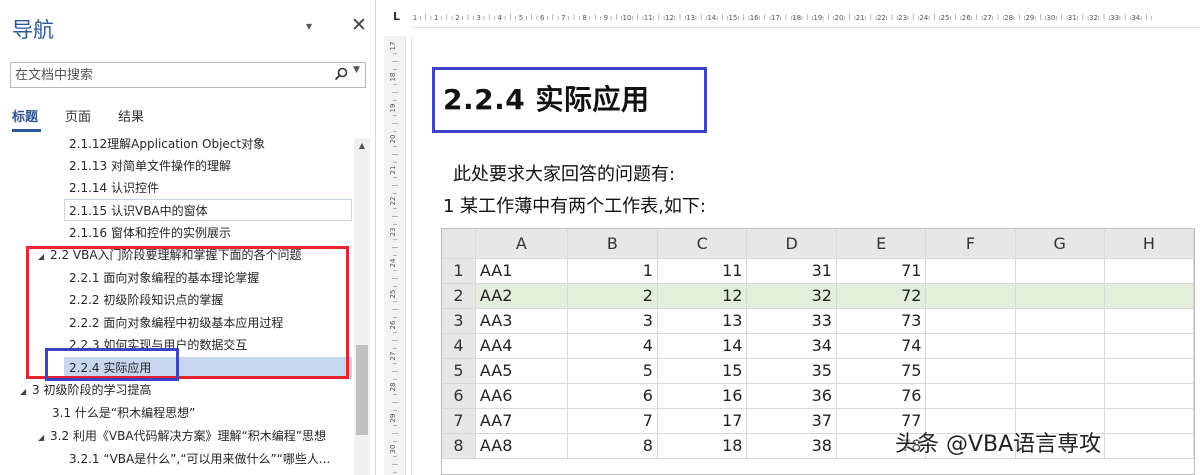 Image resolution: width=1200 pixels, height=475 pixels. I want to click on tree-item: 2.1.16 窗体和控件的实例展示, so click(150, 233).